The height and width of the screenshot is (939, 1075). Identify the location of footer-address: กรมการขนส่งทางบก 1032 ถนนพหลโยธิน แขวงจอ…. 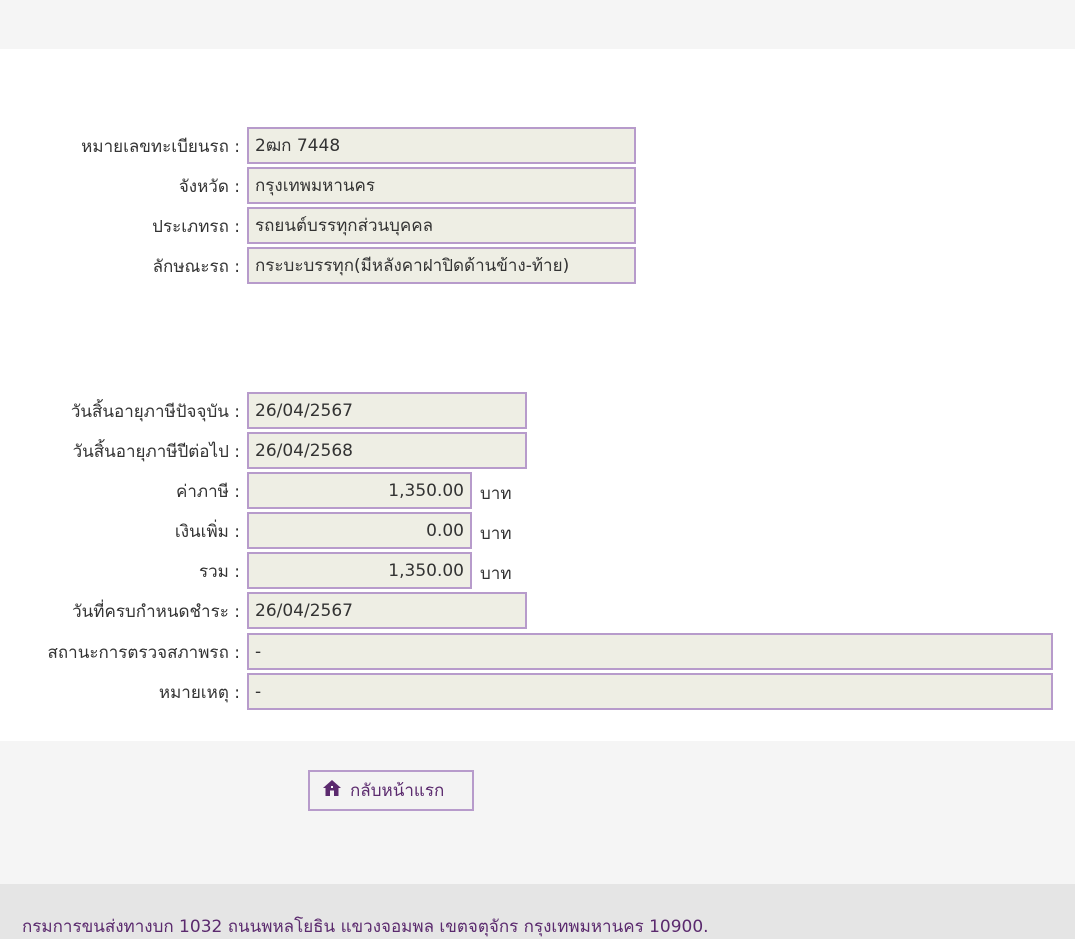
(365, 927).